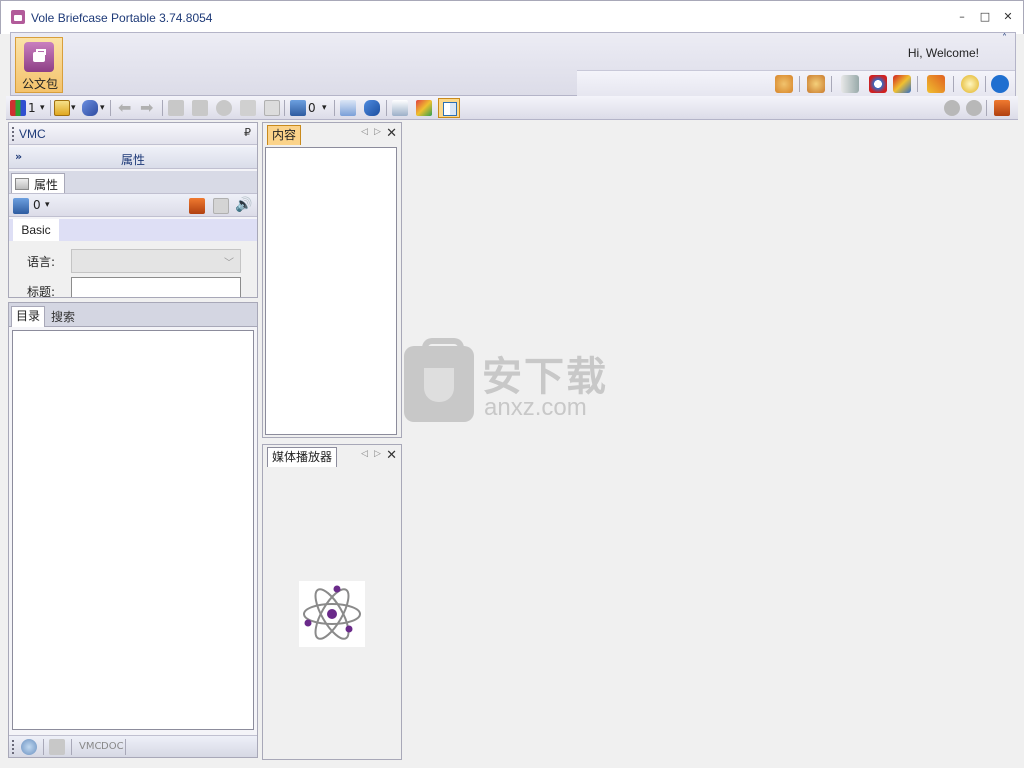 The height and width of the screenshot is (768, 1024). Describe the element at coordinates (514, 384) in the screenshot. I see `watermark: 安下载 anxz.com` at that location.